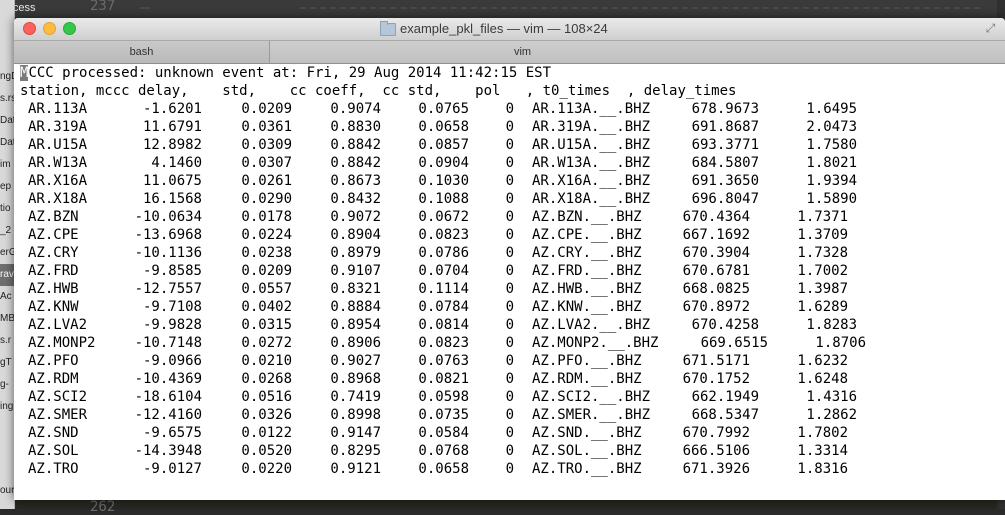  I want to click on background-sidebar-item: gT, so click(6, 362).